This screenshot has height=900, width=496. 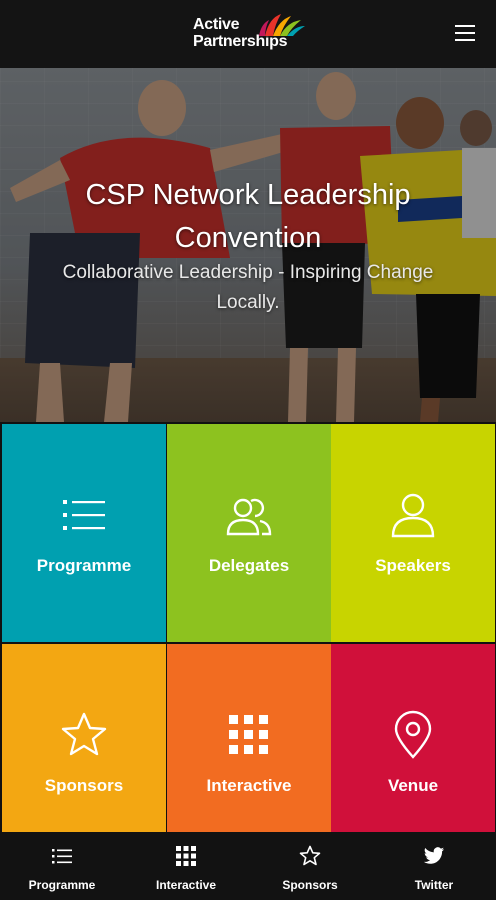 What do you see at coordinates (310, 885) in the screenshot?
I see `nav-label: Sponsors` at bounding box center [310, 885].